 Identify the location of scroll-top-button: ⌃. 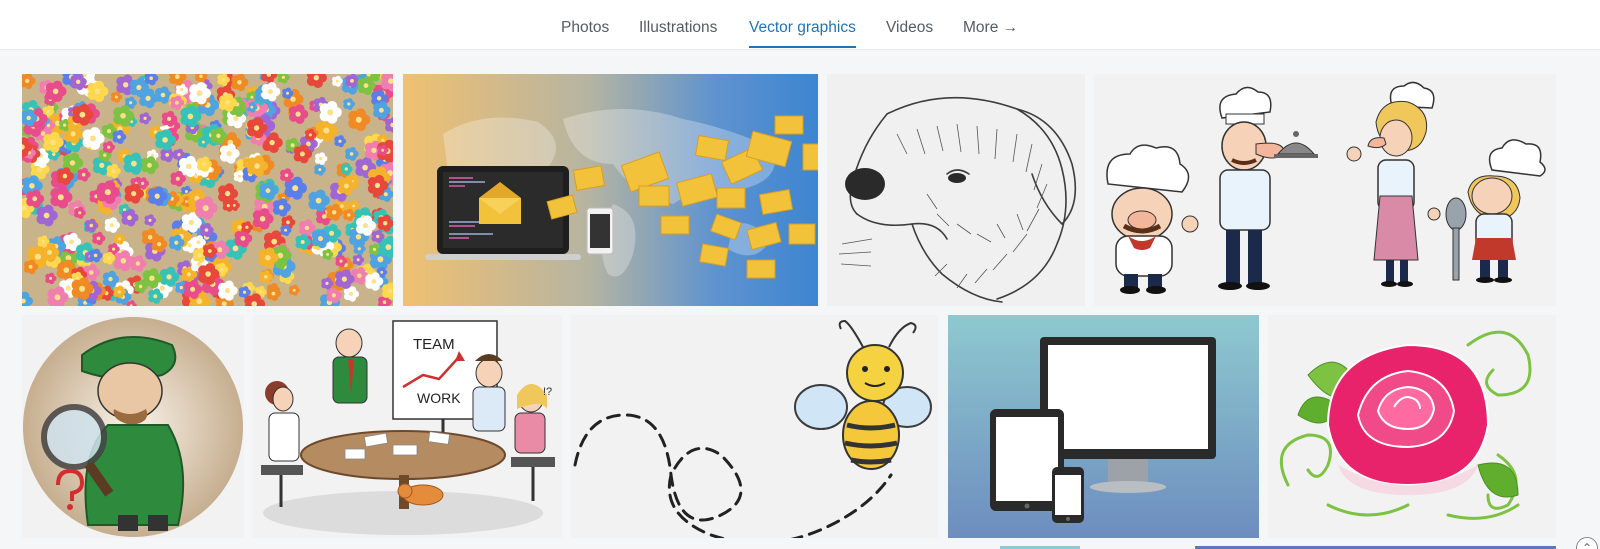
(1587, 543).